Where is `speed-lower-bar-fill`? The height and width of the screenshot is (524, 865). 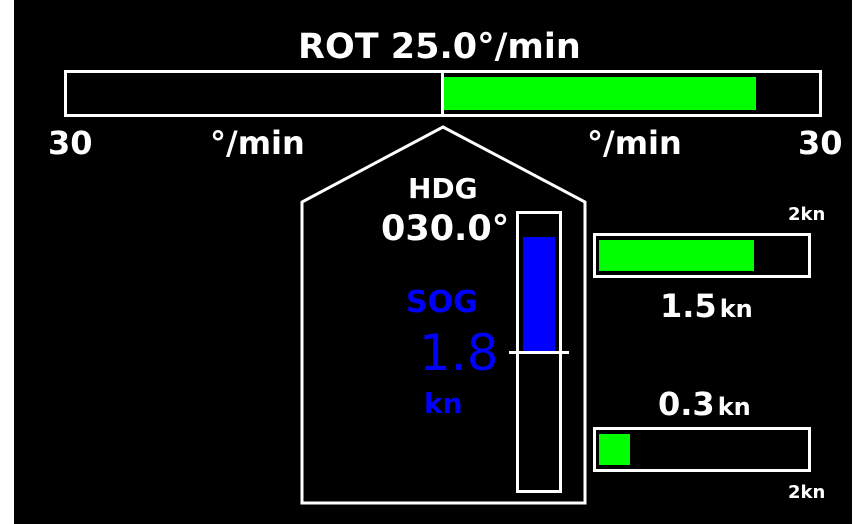
speed-lower-bar-fill is located at coordinates (614, 449).